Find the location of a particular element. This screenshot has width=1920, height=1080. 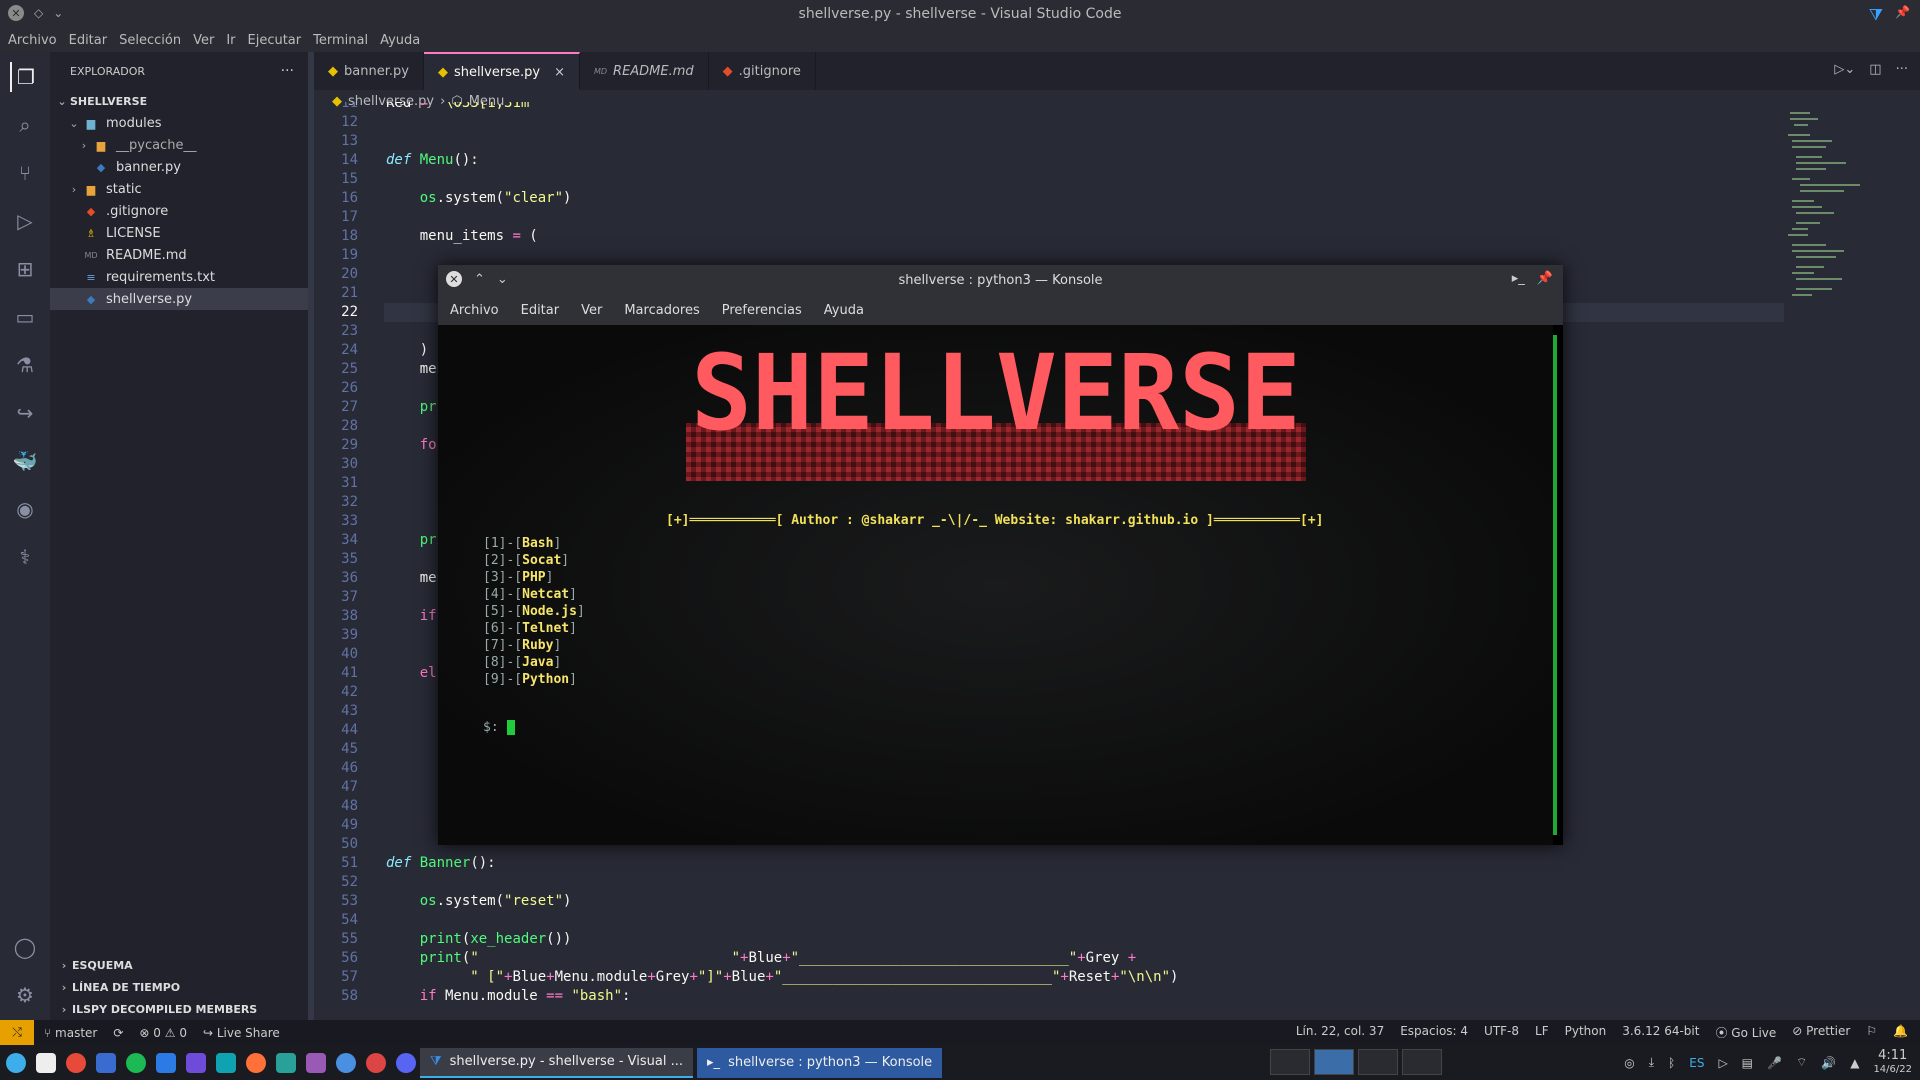

terminal-app-icon is located at coordinates (226, 1062).